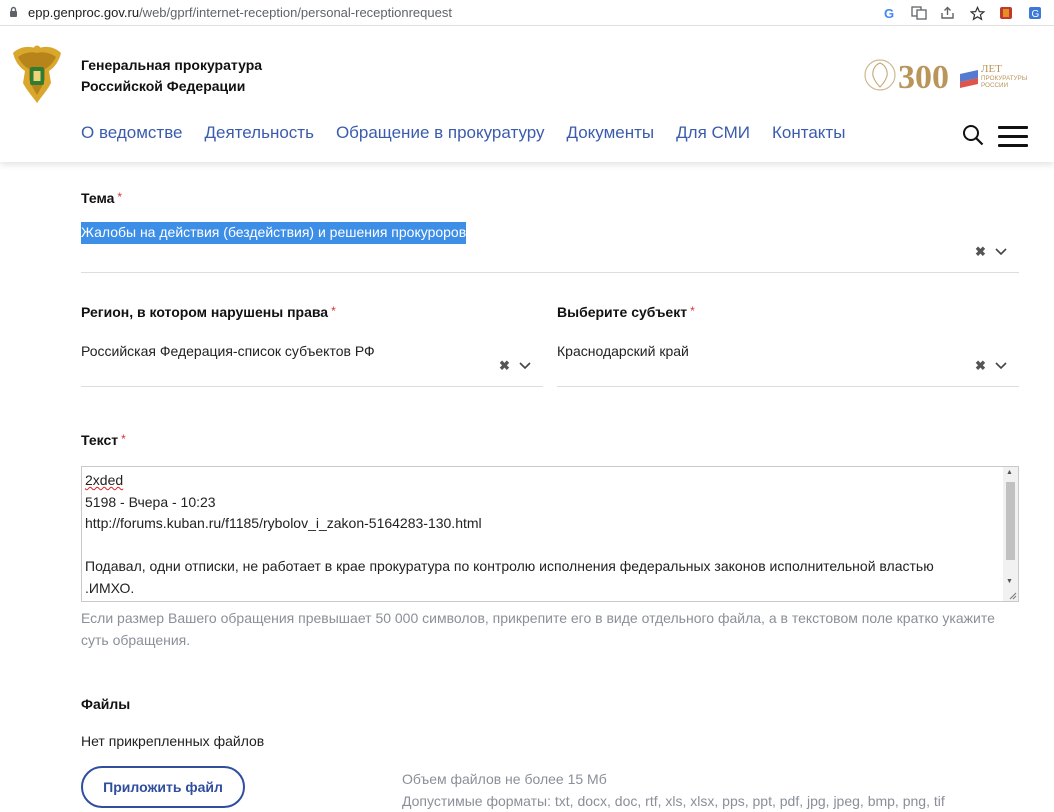 The image size is (1054, 812). Describe the element at coordinates (1013, 137) in the screenshot. I see `hamburger-menu-icon` at that location.